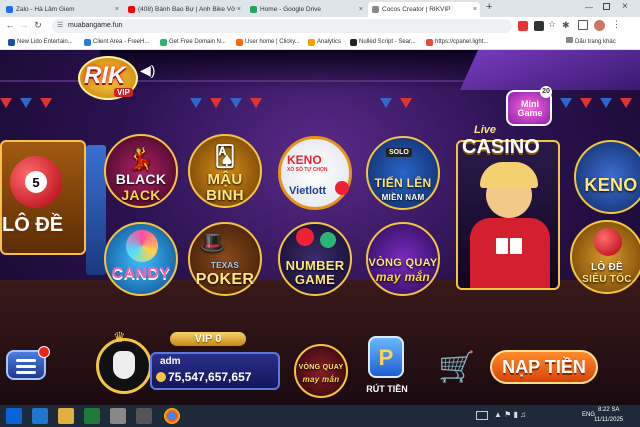 This screenshot has height=427, width=640. What do you see at coordinates (60, 26) in the screenshot?
I see `site-info-icon: ☰` at bounding box center [60, 26].